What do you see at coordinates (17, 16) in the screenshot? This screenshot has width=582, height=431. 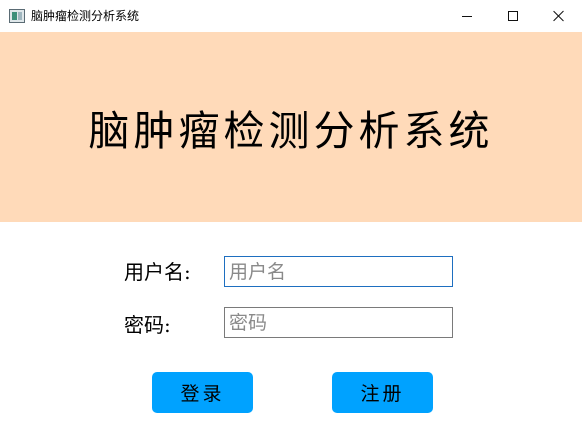 I see `app-icon` at bounding box center [17, 16].